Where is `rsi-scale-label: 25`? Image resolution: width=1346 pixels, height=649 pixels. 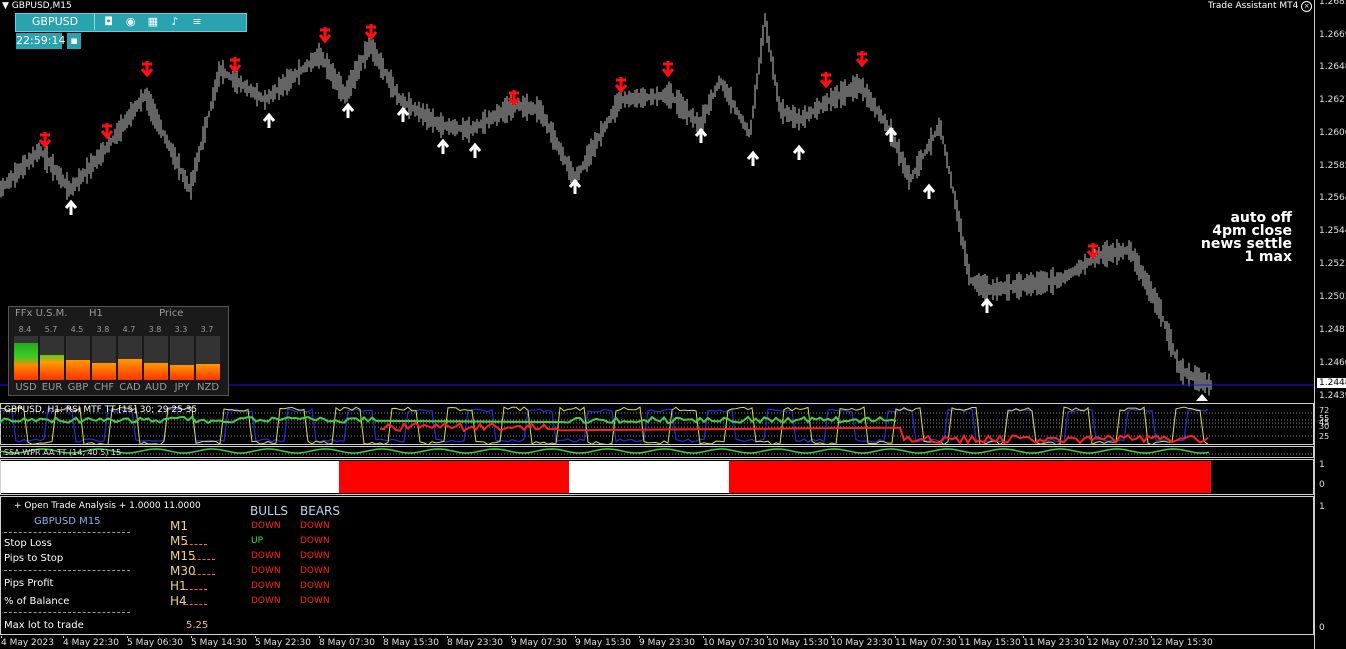 rsi-scale-label: 25 is located at coordinates (1324, 436).